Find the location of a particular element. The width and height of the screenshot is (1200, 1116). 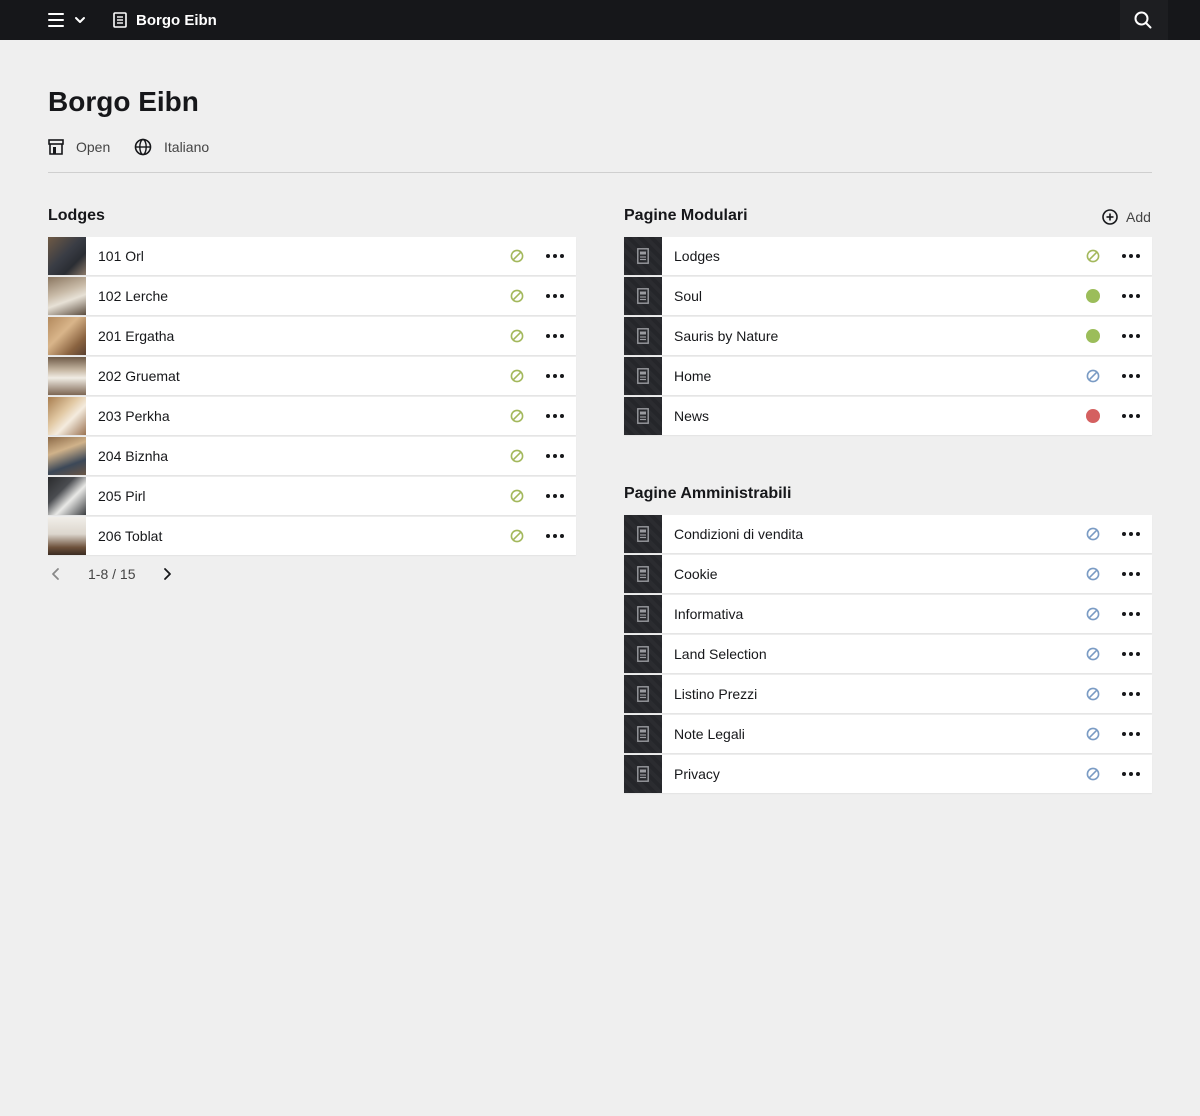

page-label: News is located at coordinates (692, 416).